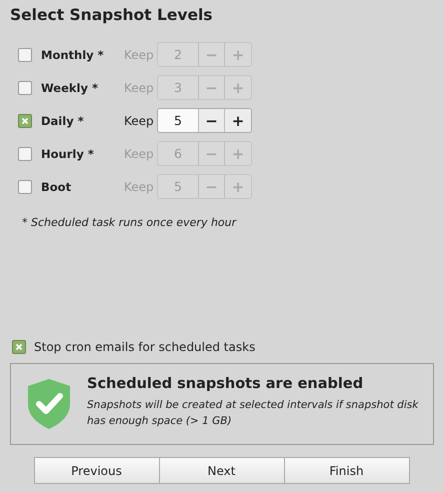  Describe the element at coordinates (178, 87) in the screenshot. I see `count-field: 3` at that location.